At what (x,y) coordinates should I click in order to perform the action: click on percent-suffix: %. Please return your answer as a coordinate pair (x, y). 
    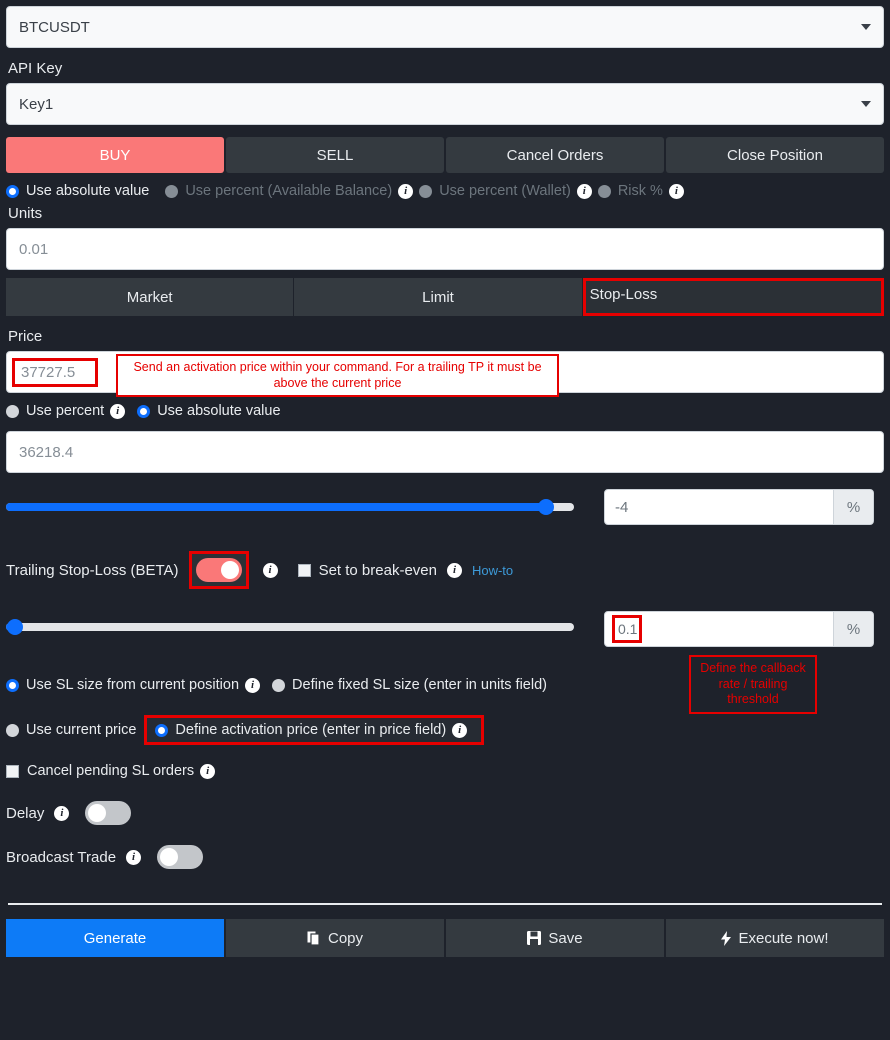
    Looking at the image, I should click on (853, 629).